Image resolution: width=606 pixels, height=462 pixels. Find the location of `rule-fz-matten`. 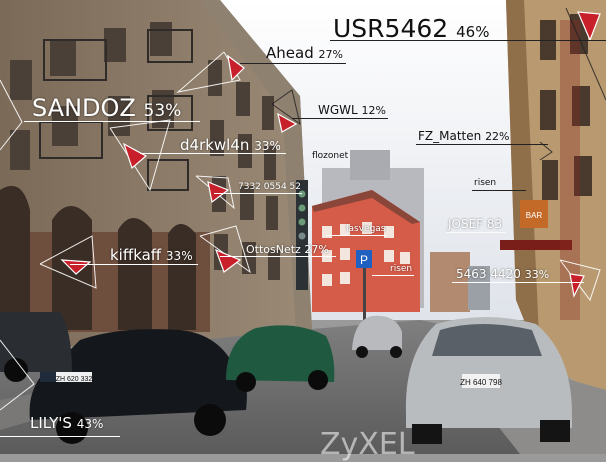

rule-fz-matten is located at coordinates (482, 144).